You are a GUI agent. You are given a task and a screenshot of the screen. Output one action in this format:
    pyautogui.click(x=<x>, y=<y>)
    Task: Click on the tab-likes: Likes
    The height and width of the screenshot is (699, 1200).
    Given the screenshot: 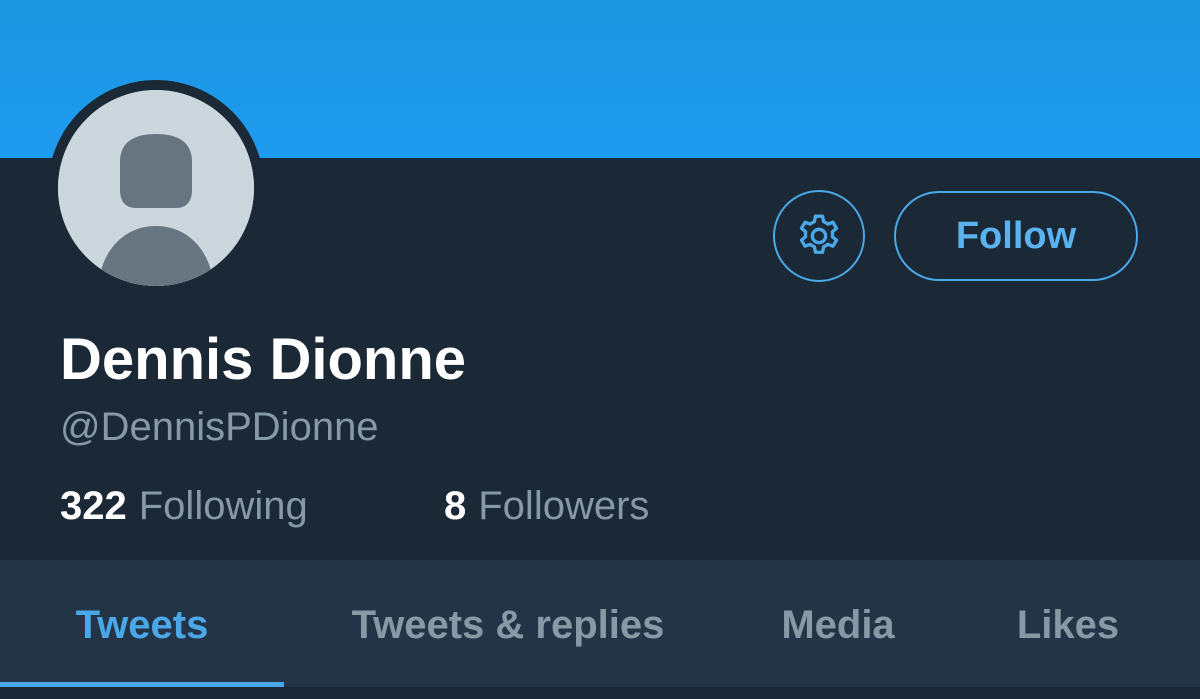 What is the action you would take?
    pyautogui.click(x=1068, y=625)
    